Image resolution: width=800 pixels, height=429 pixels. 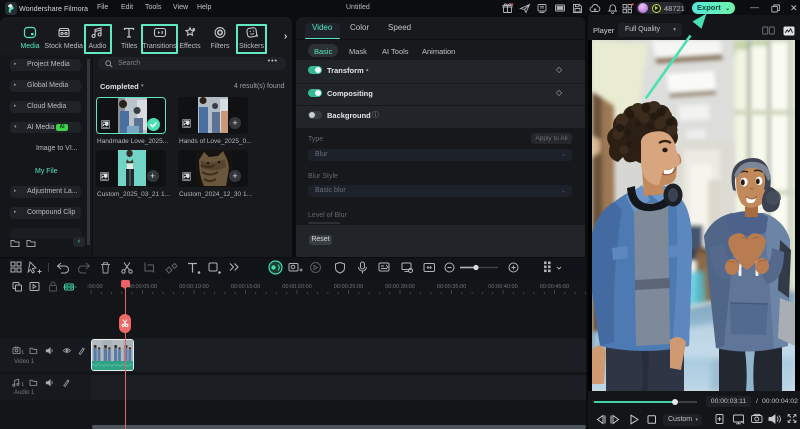 What do you see at coordinates (194, 287) in the screenshot?
I see `svg-text: 00:00:10:00` at bounding box center [194, 287].